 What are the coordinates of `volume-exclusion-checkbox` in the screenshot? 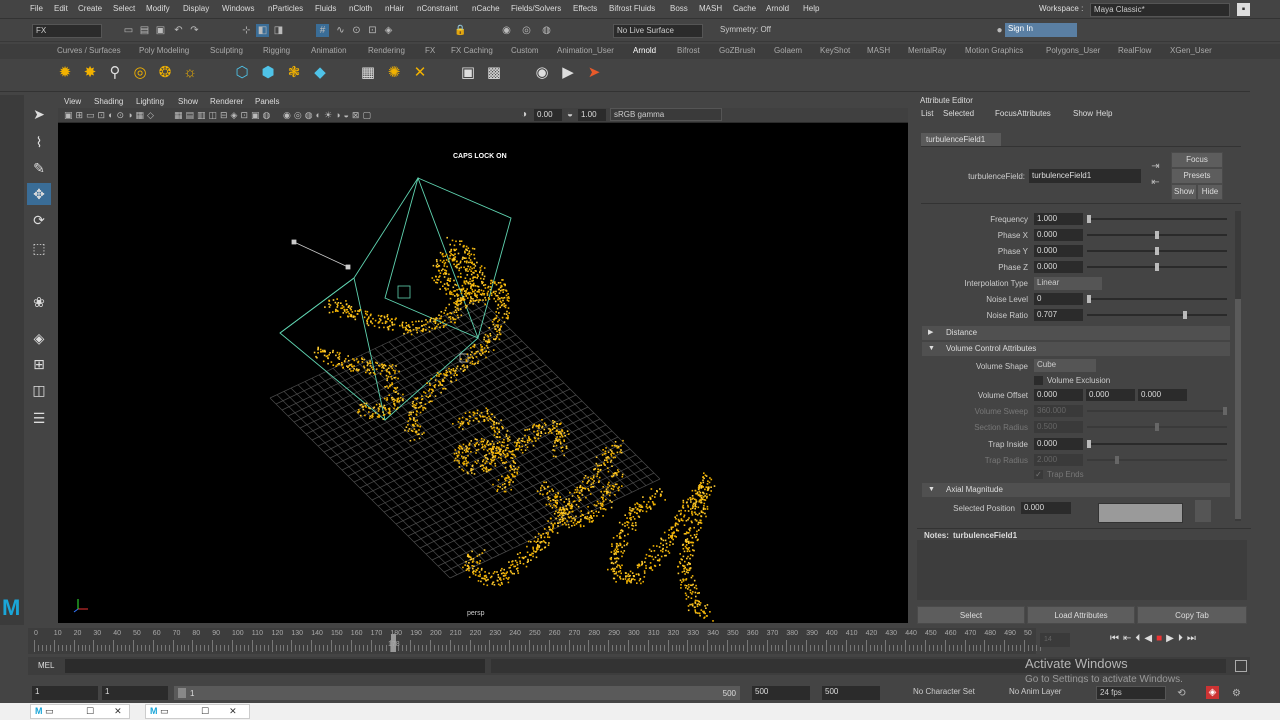 It's located at (1038, 380).